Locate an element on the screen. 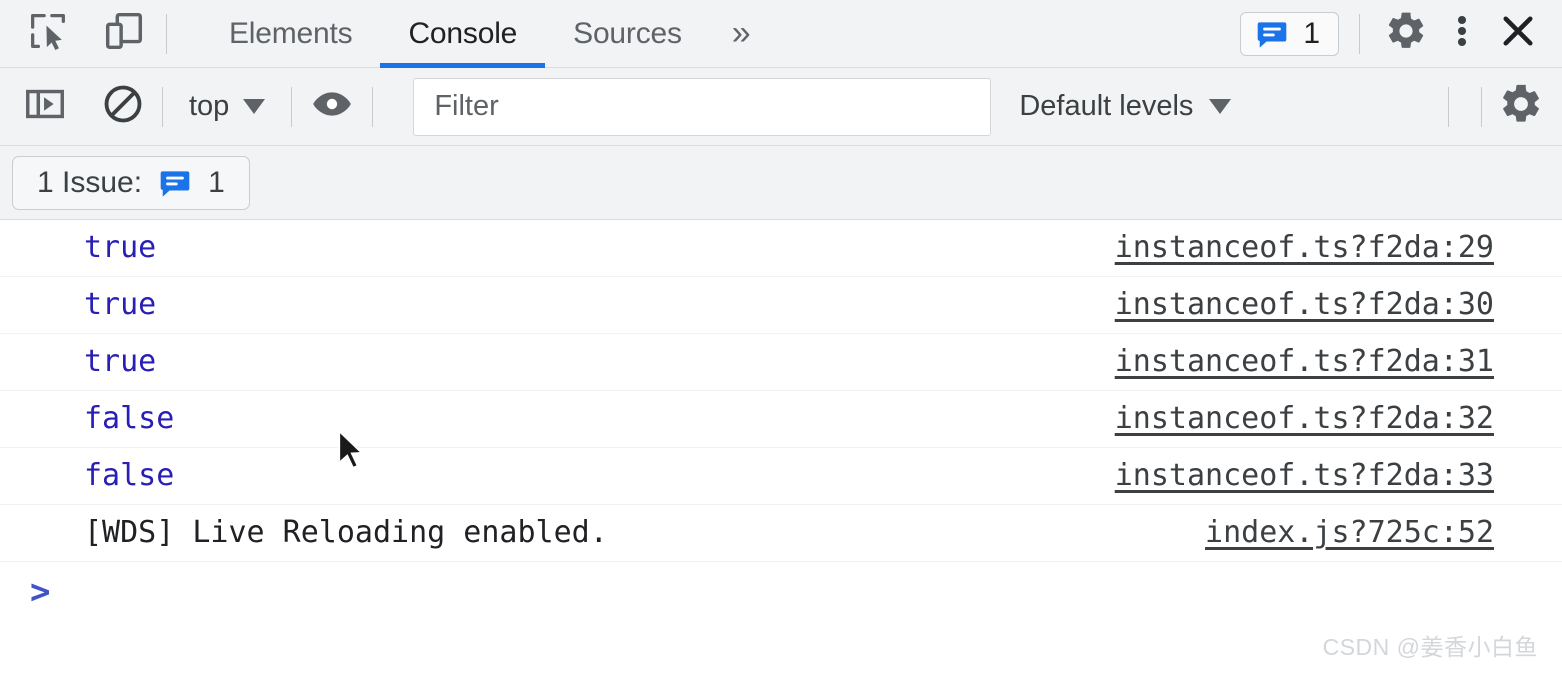 The height and width of the screenshot is (674, 1562). more-tabs-button: » is located at coordinates (741, 34).